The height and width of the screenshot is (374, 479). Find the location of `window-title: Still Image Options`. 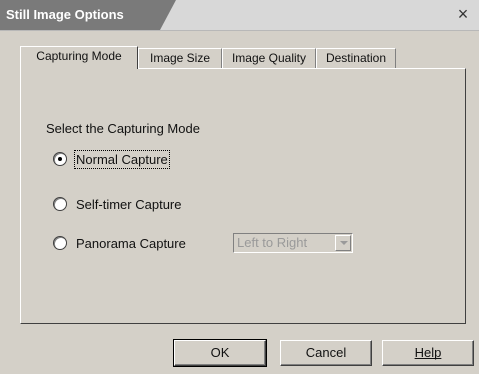

window-title: Still Image Options is located at coordinates (88, 15).